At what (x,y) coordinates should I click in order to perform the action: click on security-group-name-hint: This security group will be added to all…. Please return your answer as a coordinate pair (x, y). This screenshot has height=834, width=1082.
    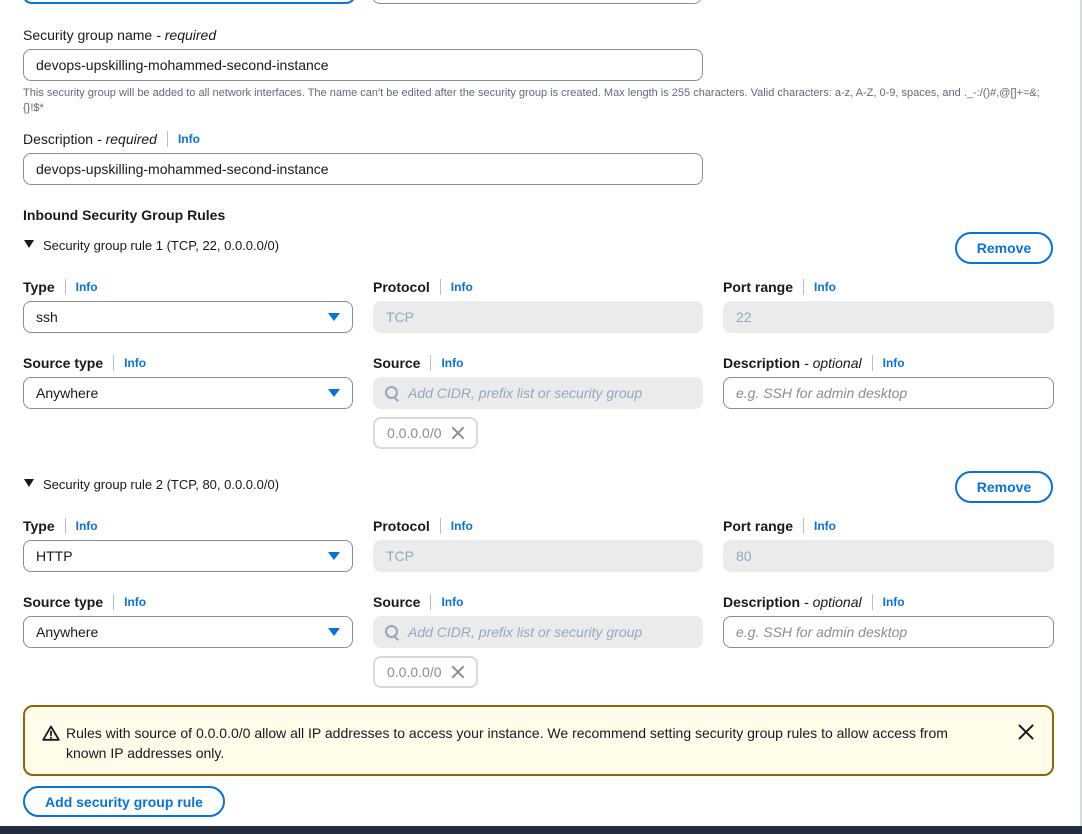
    Looking at the image, I should click on (531, 100).